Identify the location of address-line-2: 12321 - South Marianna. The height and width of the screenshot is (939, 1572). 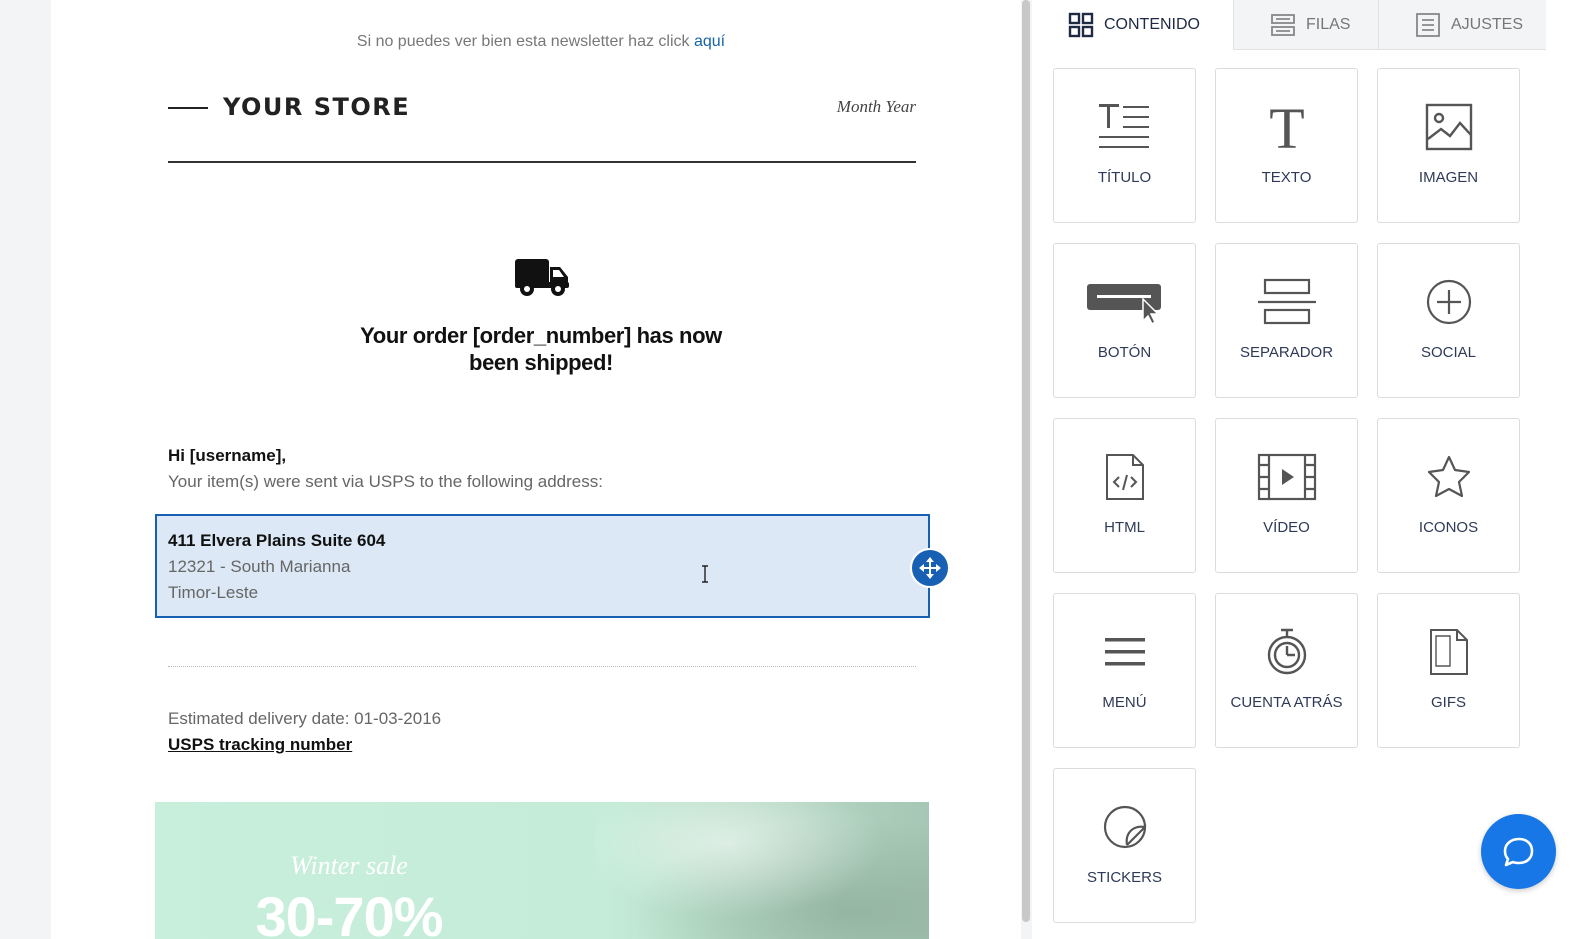
(259, 567).